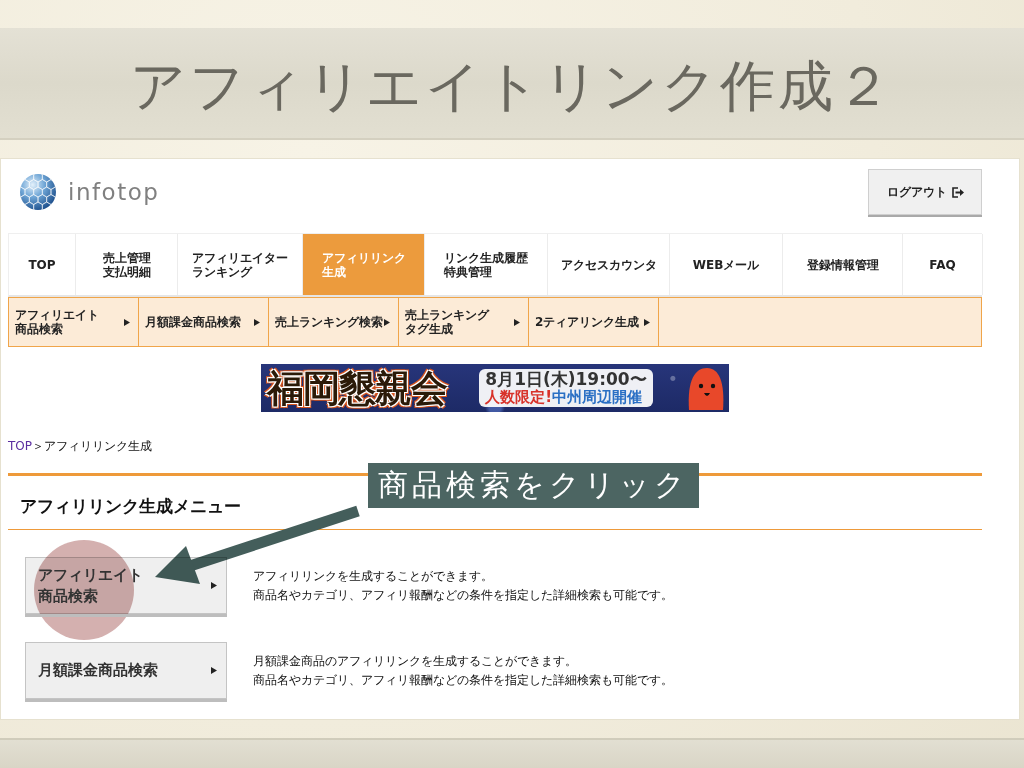 The width and height of the screenshot is (1024, 768). What do you see at coordinates (126, 585) in the screenshot?
I see `menu-button: アフィリエイト 商品検索` at bounding box center [126, 585].